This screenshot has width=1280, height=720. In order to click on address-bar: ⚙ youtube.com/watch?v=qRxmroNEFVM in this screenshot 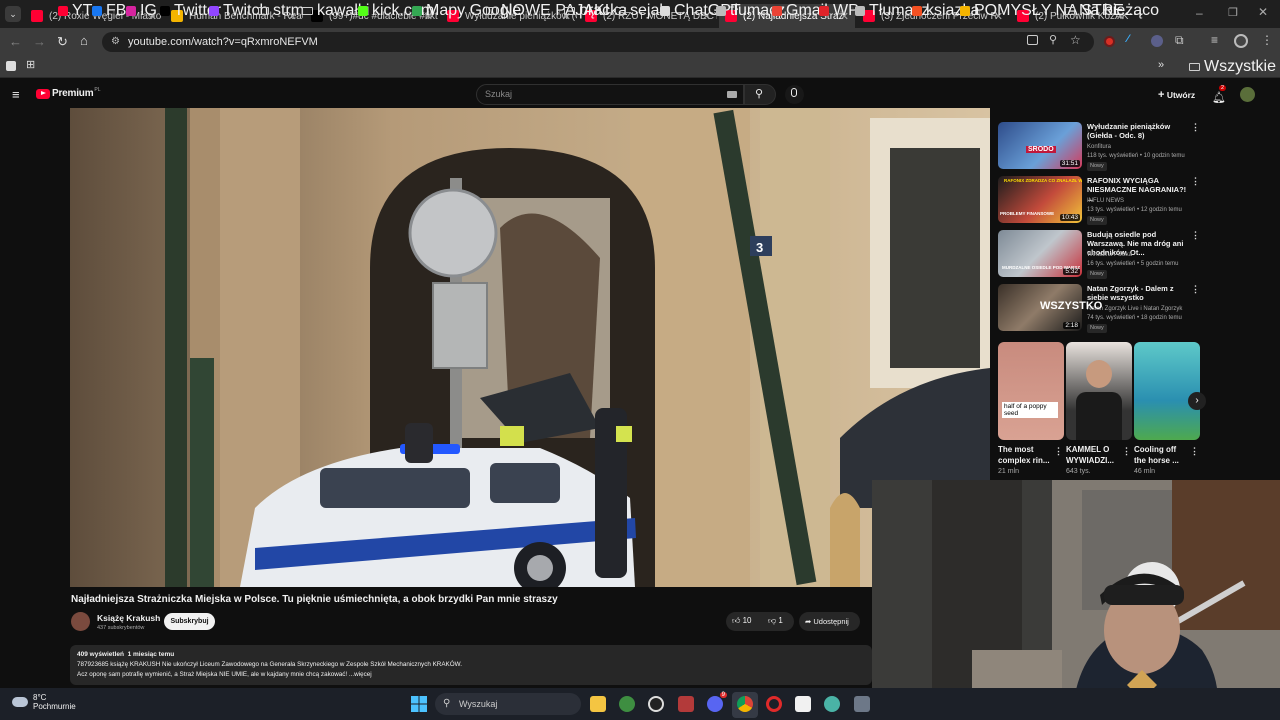, I will do `click(598, 42)`.